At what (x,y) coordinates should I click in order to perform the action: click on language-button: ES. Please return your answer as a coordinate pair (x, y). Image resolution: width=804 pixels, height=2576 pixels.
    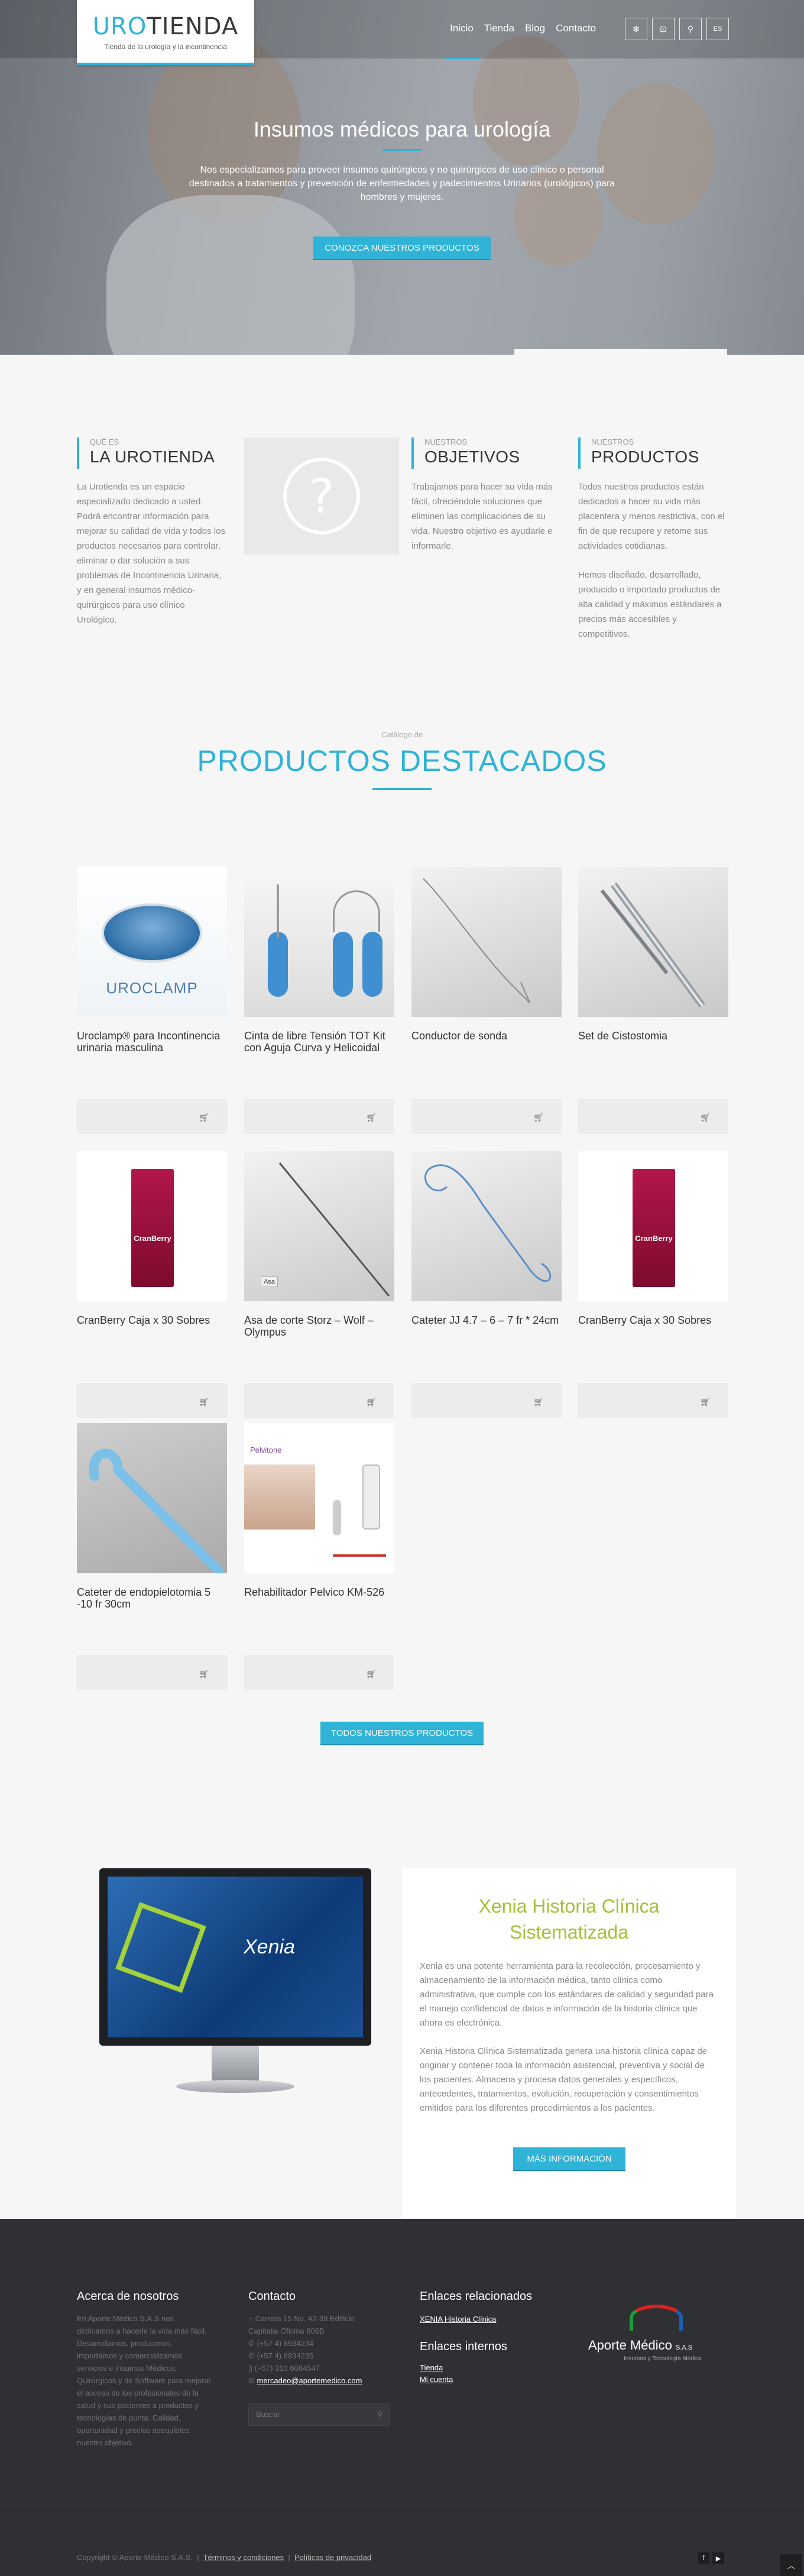
    Looking at the image, I should click on (717, 29).